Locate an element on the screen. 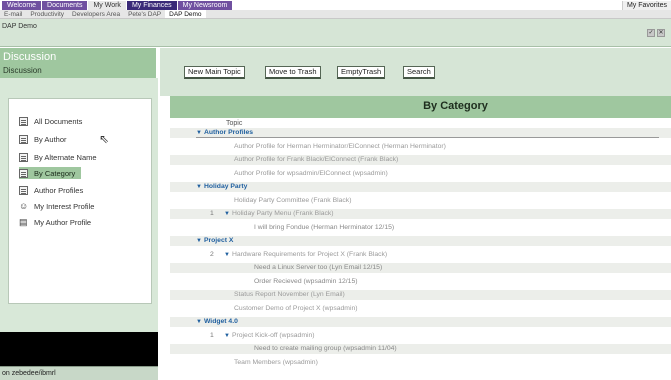 The image size is (671, 380). document-row: Status Report November (Lyn Email) is located at coordinates (420, 295).